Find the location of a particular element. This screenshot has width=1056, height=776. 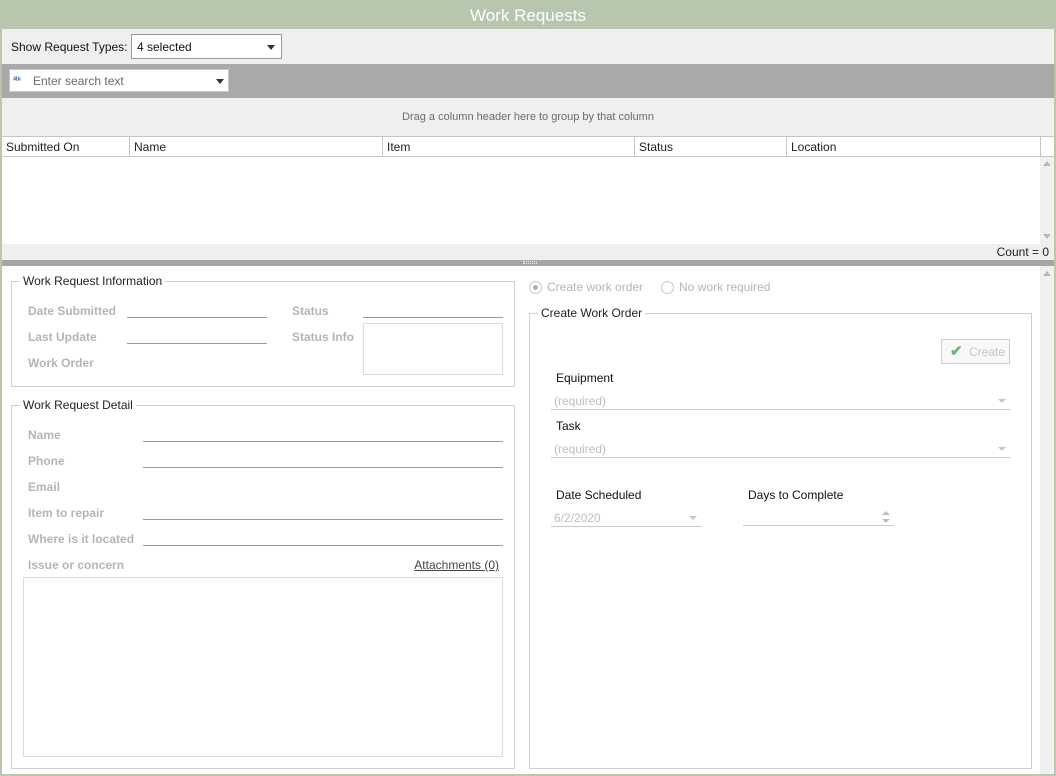

row-count: Count = 0 is located at coordinates (1022, 252).